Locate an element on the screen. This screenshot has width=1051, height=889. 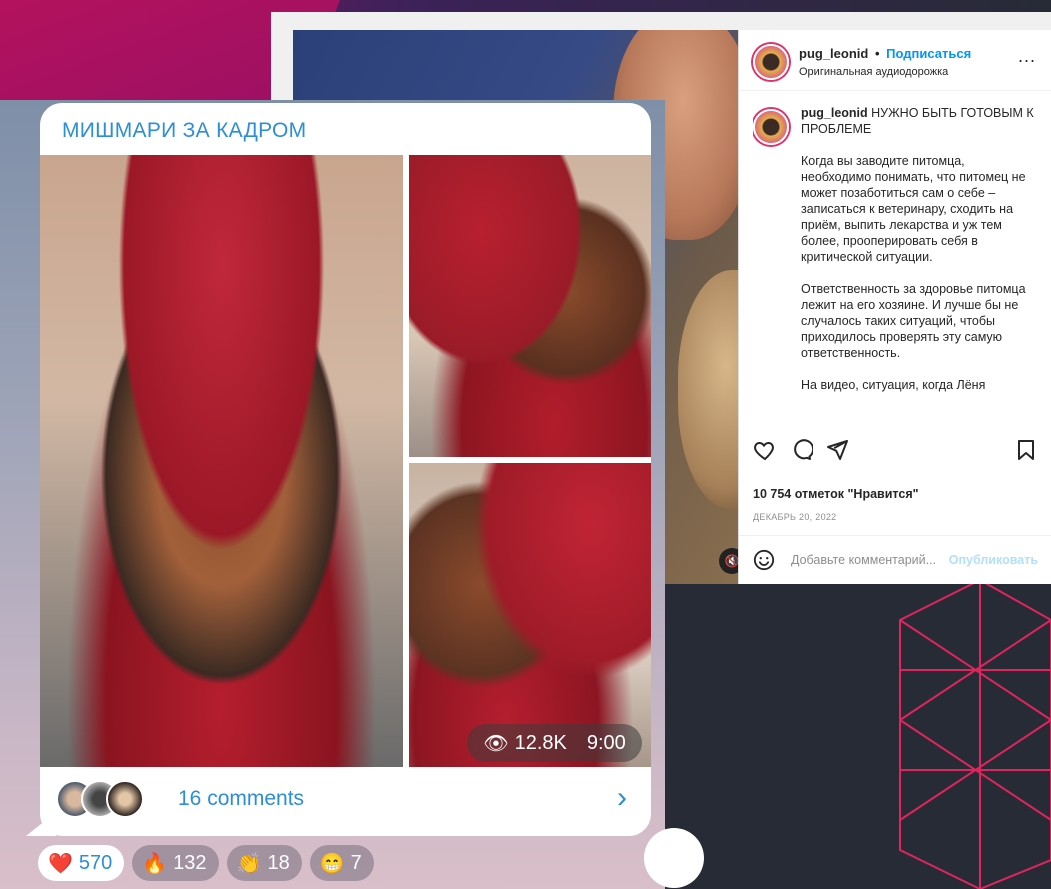
post-author: pug_leonid • Подписаться is located at coordinates (885, 53).